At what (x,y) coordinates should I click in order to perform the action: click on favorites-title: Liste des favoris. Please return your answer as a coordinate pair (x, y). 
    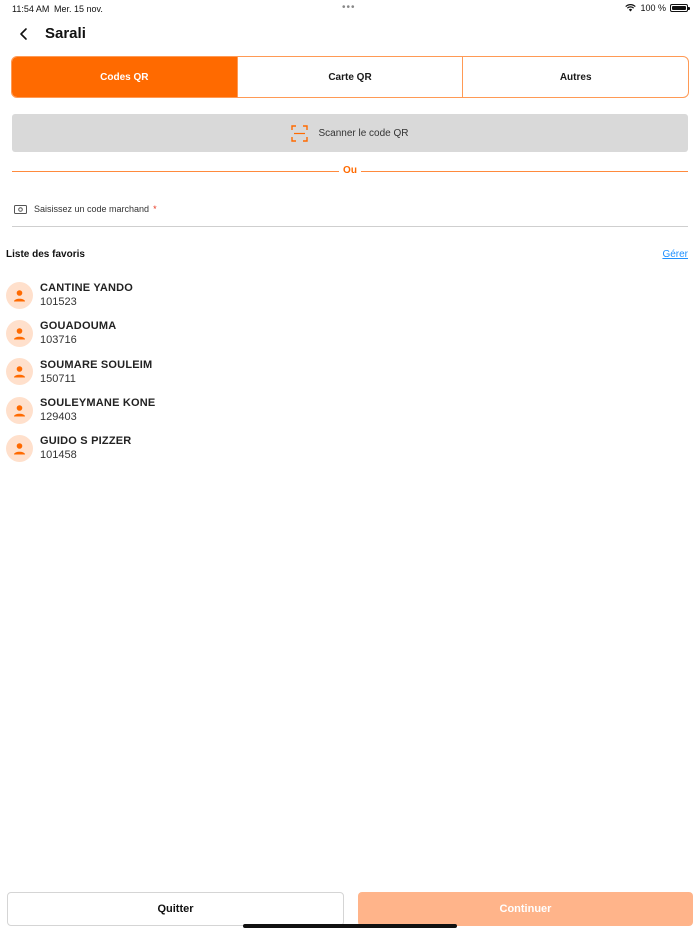
    Looking at the image, I should click on (45, 254).